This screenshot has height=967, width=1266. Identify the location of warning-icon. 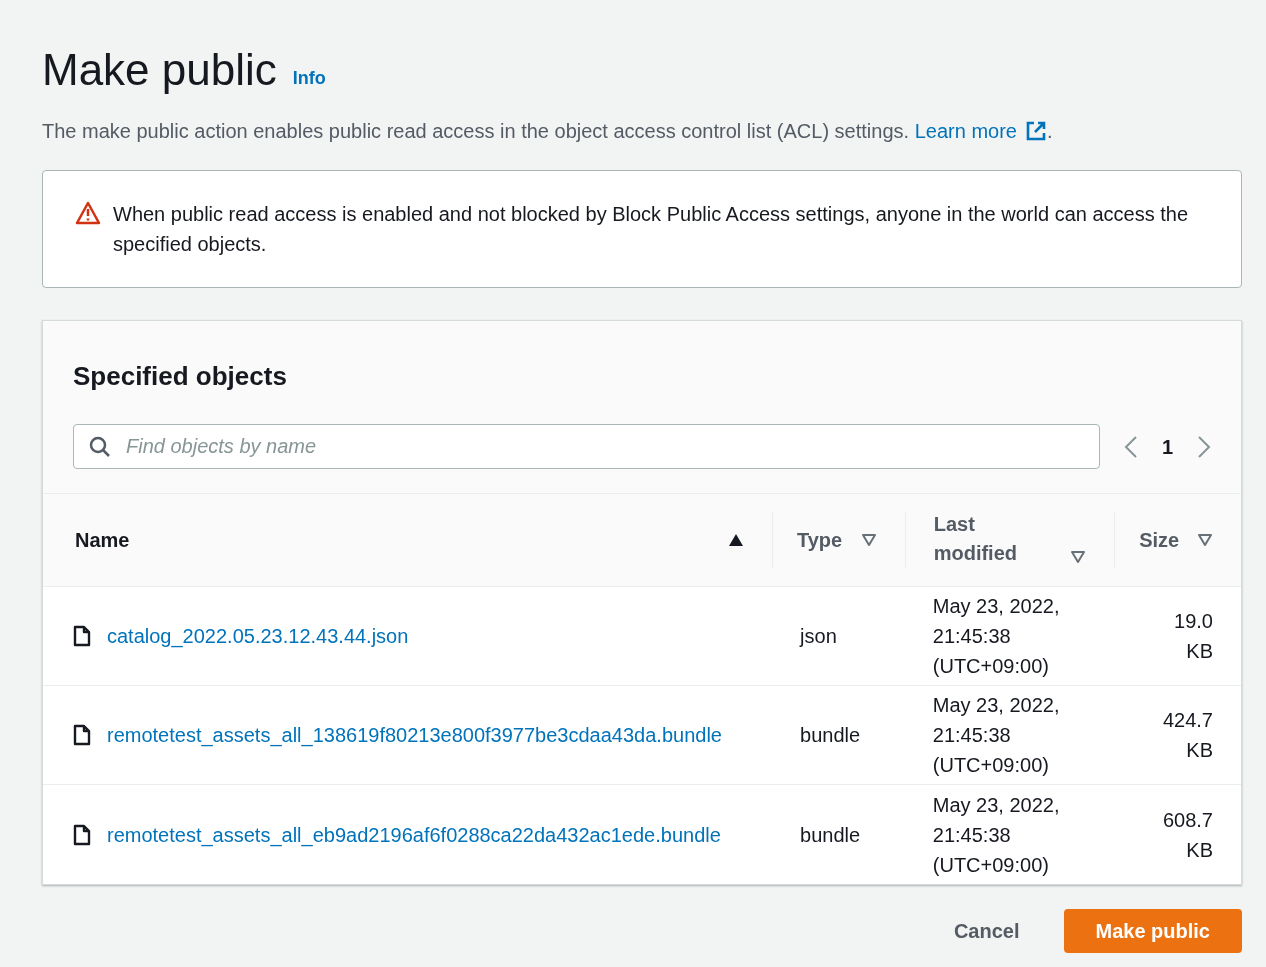
(88, 213).